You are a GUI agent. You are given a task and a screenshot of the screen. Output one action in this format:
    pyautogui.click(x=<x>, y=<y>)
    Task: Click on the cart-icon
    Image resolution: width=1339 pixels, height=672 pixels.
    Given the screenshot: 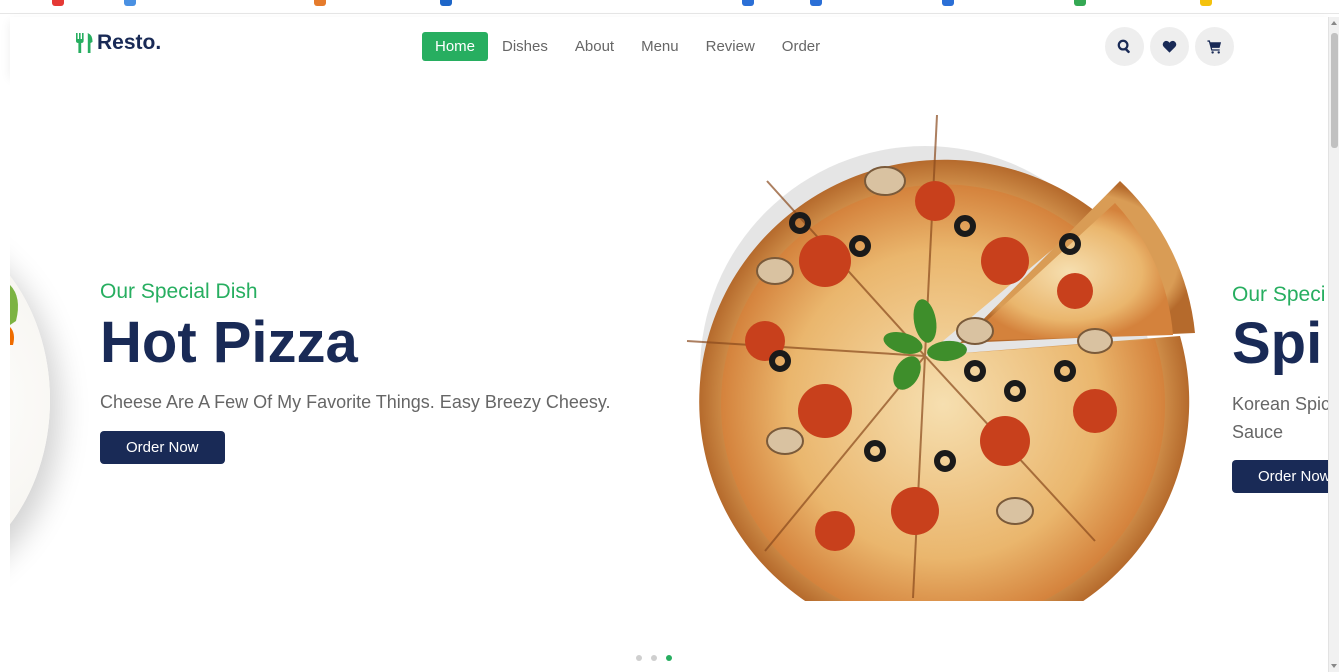 What is the action you would take?
    pyautogui.click(x=1214, y=47)
    